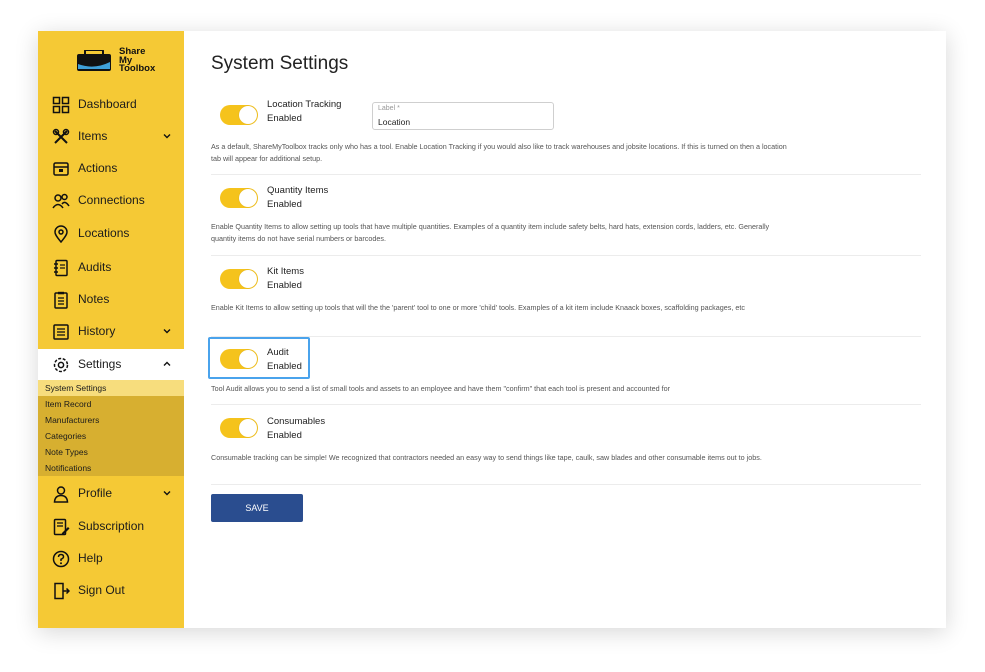 This screenshot has height=672, width=985. Describe the element at coordinates (257, 508) in the screenshot. I see `save-button: SAVE` at that location.